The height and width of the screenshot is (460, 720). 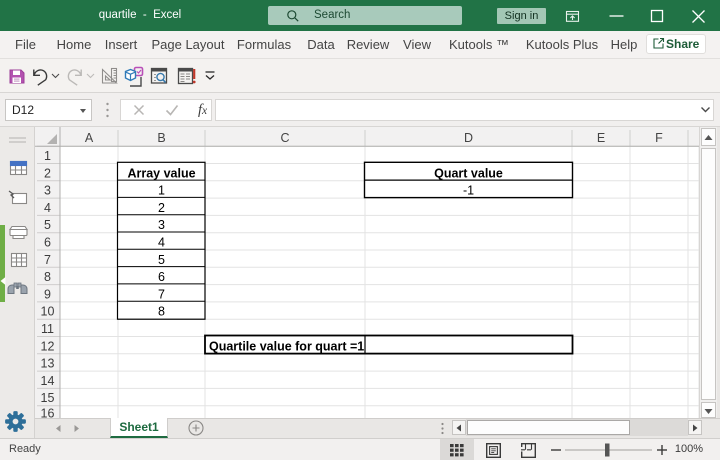 I want to click on svg-text: 15, so click(x=48, y=398).